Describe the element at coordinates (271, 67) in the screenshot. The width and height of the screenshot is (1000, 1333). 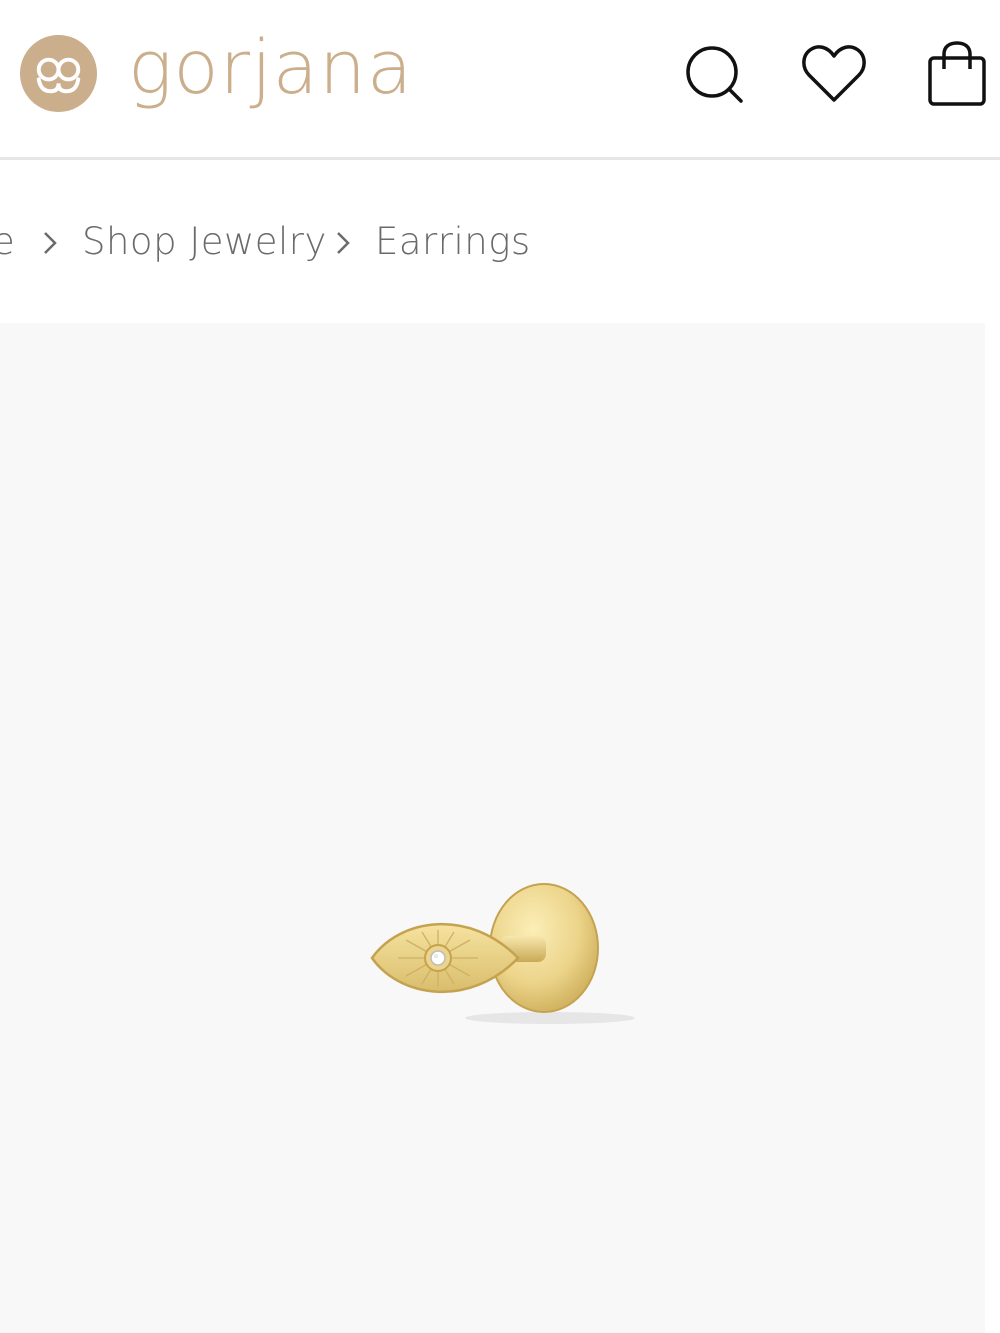
I see `brand-wordmark: gorjana` at that location.